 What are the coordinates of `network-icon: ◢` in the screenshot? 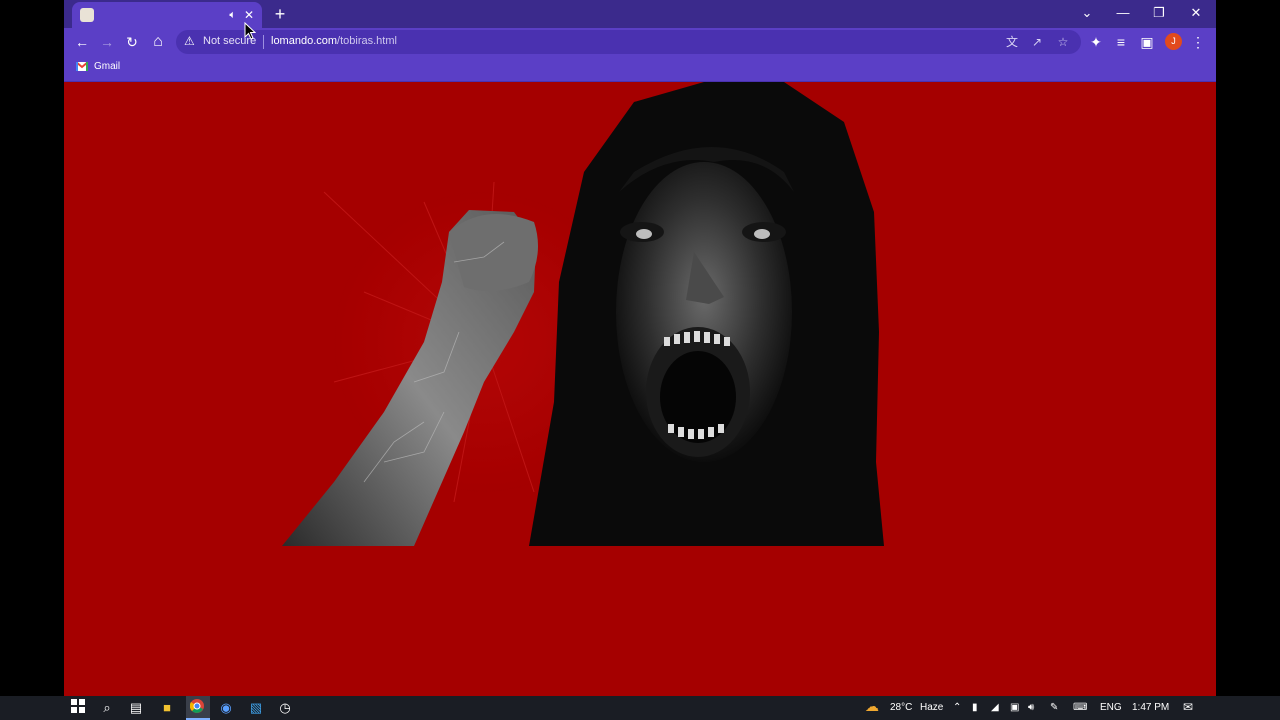 It's located at (995, 708).